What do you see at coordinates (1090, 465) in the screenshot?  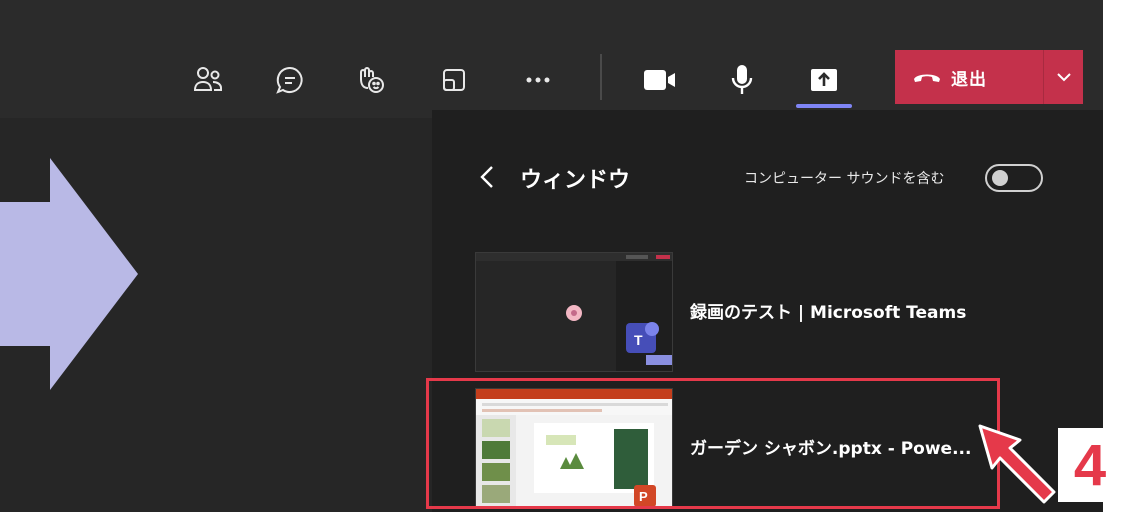 I see `step-number-badge: 4` at bounding box center [1090, 465].